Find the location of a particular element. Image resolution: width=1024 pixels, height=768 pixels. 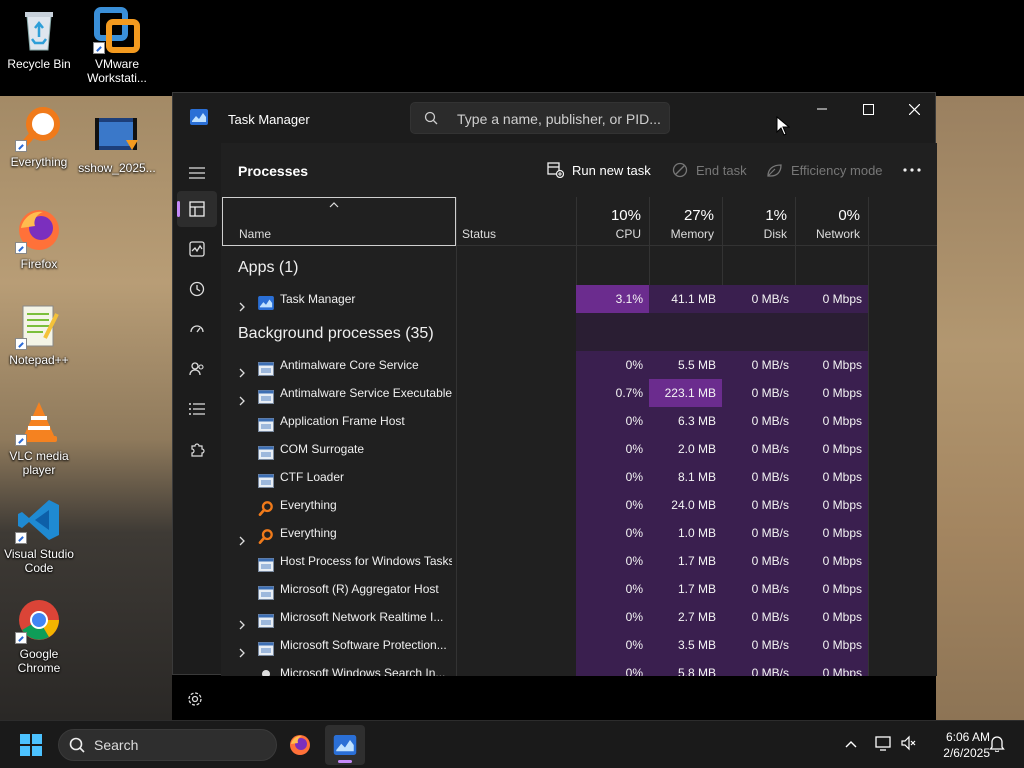

settings-button is located at coordinates (195, 701).